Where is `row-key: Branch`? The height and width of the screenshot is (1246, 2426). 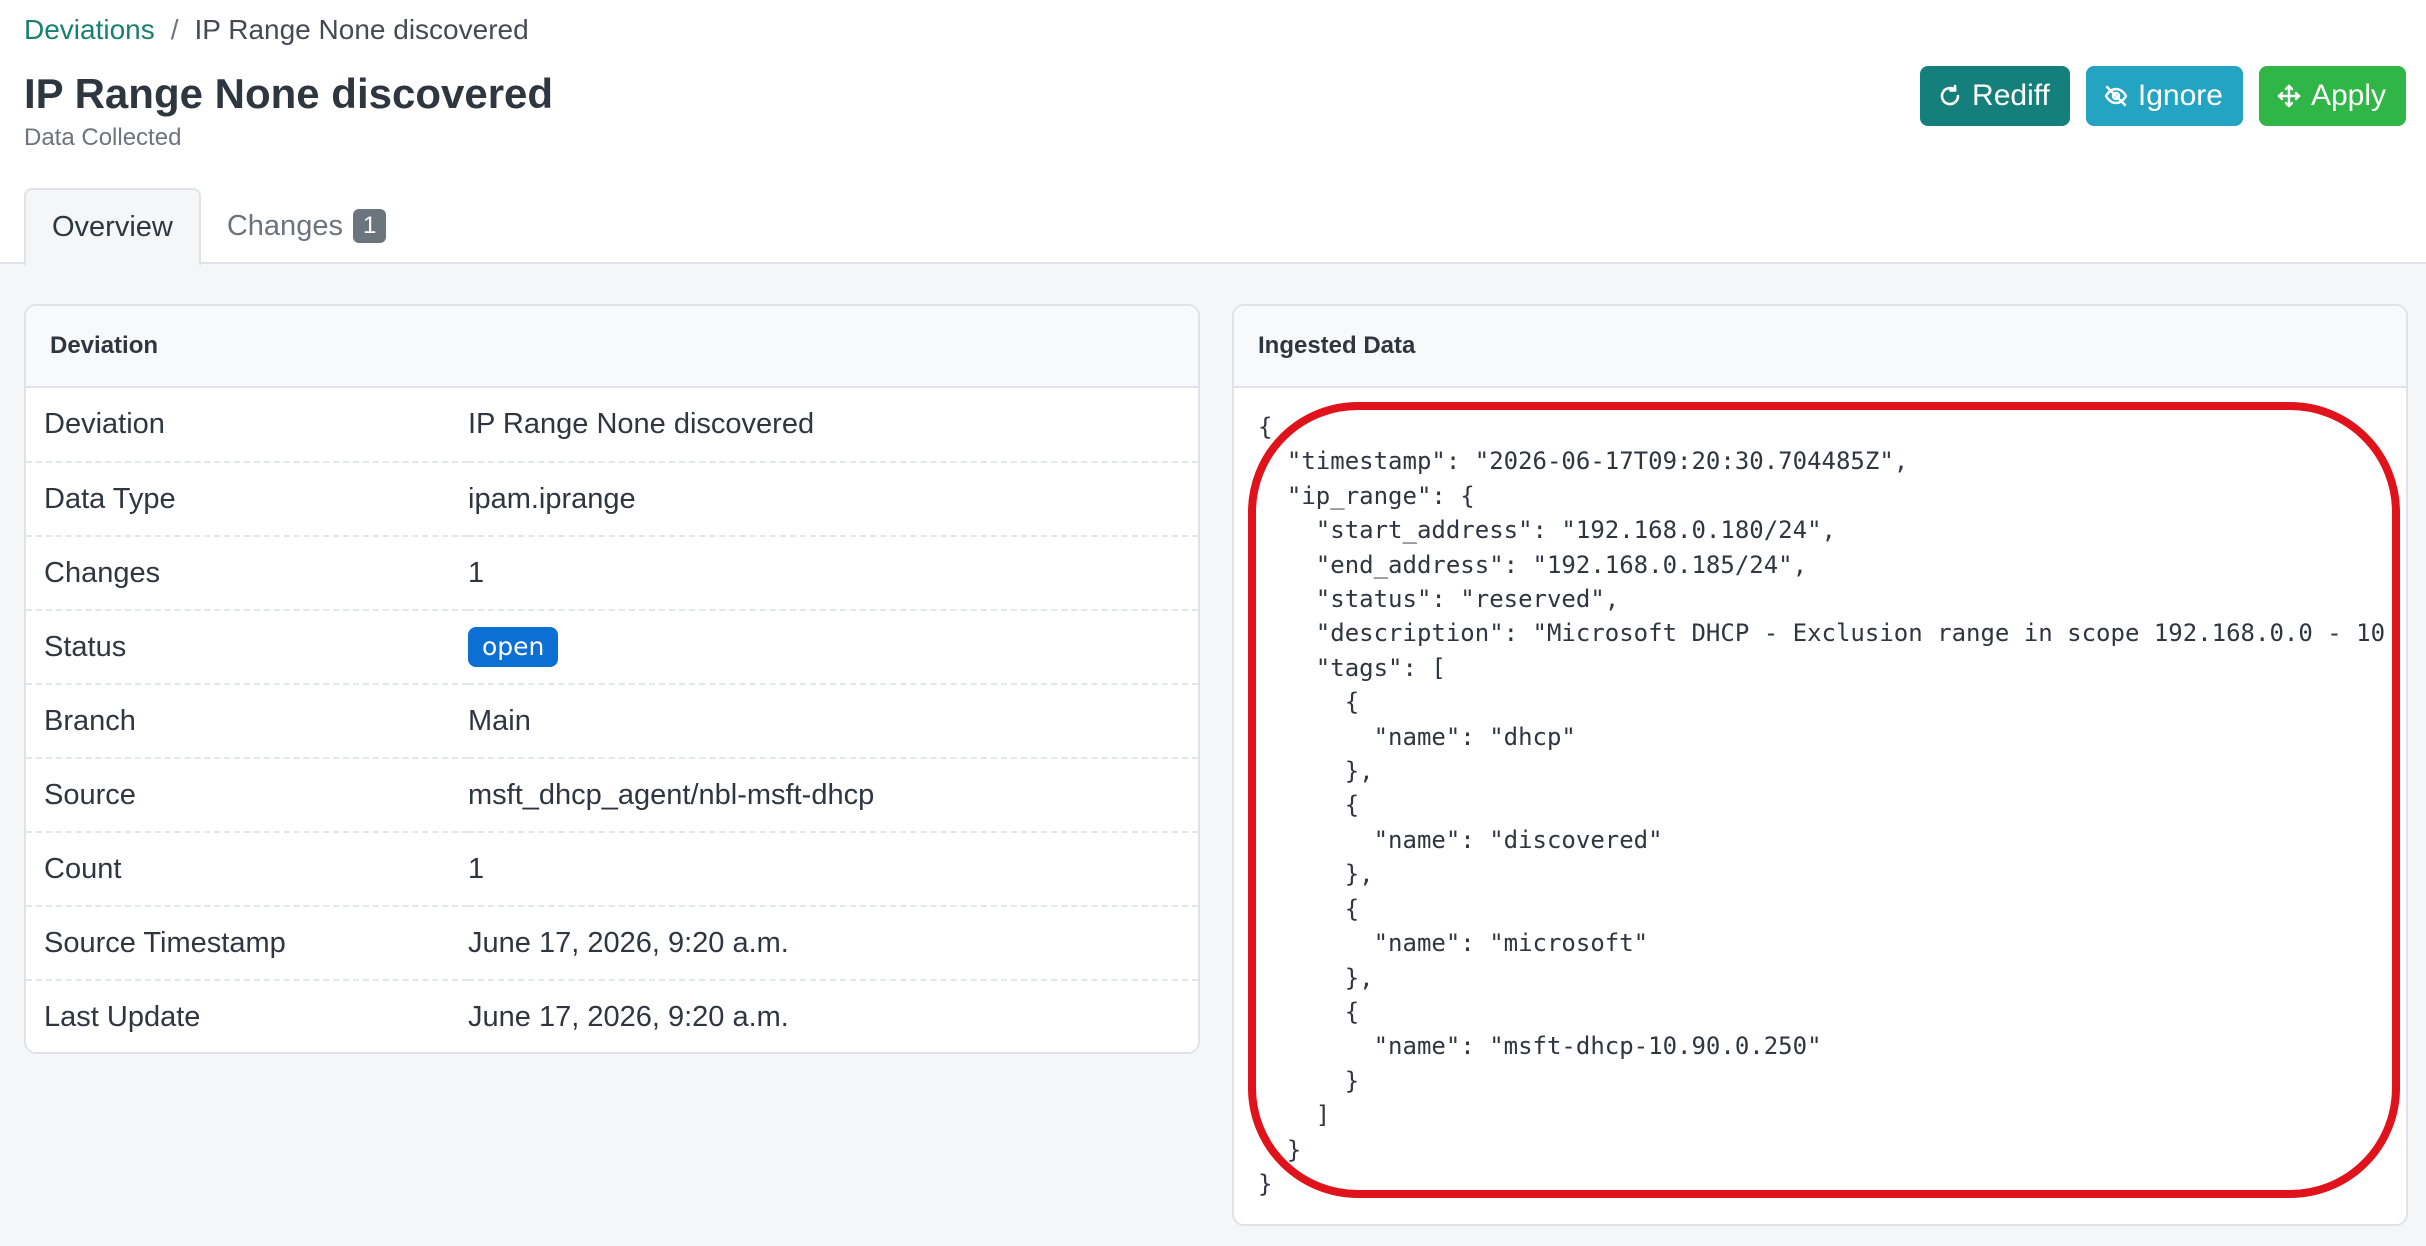 row-key: Branch is located at coordinates (90, 720).